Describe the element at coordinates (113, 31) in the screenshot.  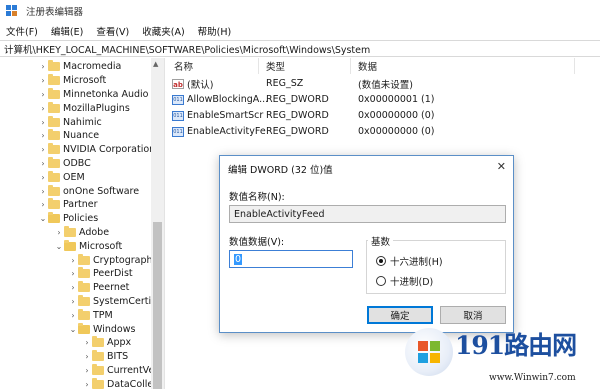
I see `menu-view: 查看(V)` at that location.